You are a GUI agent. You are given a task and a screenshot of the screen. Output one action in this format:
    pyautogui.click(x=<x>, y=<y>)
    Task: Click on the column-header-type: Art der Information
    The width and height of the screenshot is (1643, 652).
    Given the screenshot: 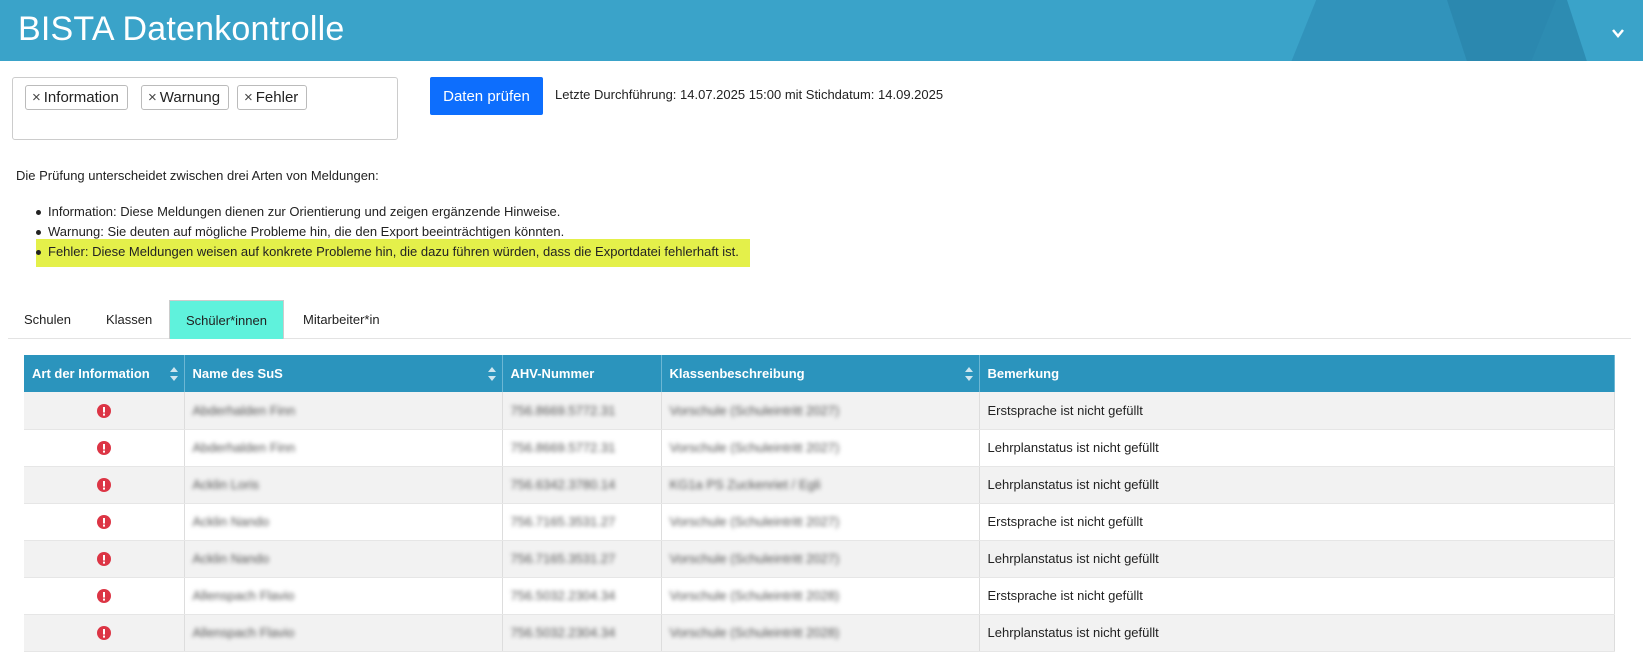 What is the action you would take?
    pyautogui.click(x=104, y=373)
    